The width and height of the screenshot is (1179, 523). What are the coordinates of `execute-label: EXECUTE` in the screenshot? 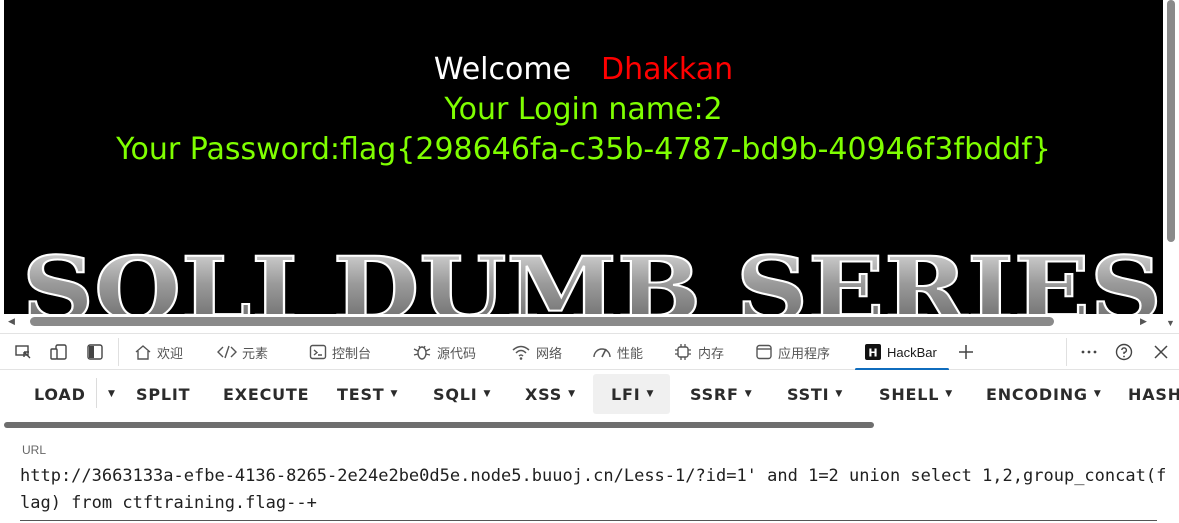 It's located at (266, 394).